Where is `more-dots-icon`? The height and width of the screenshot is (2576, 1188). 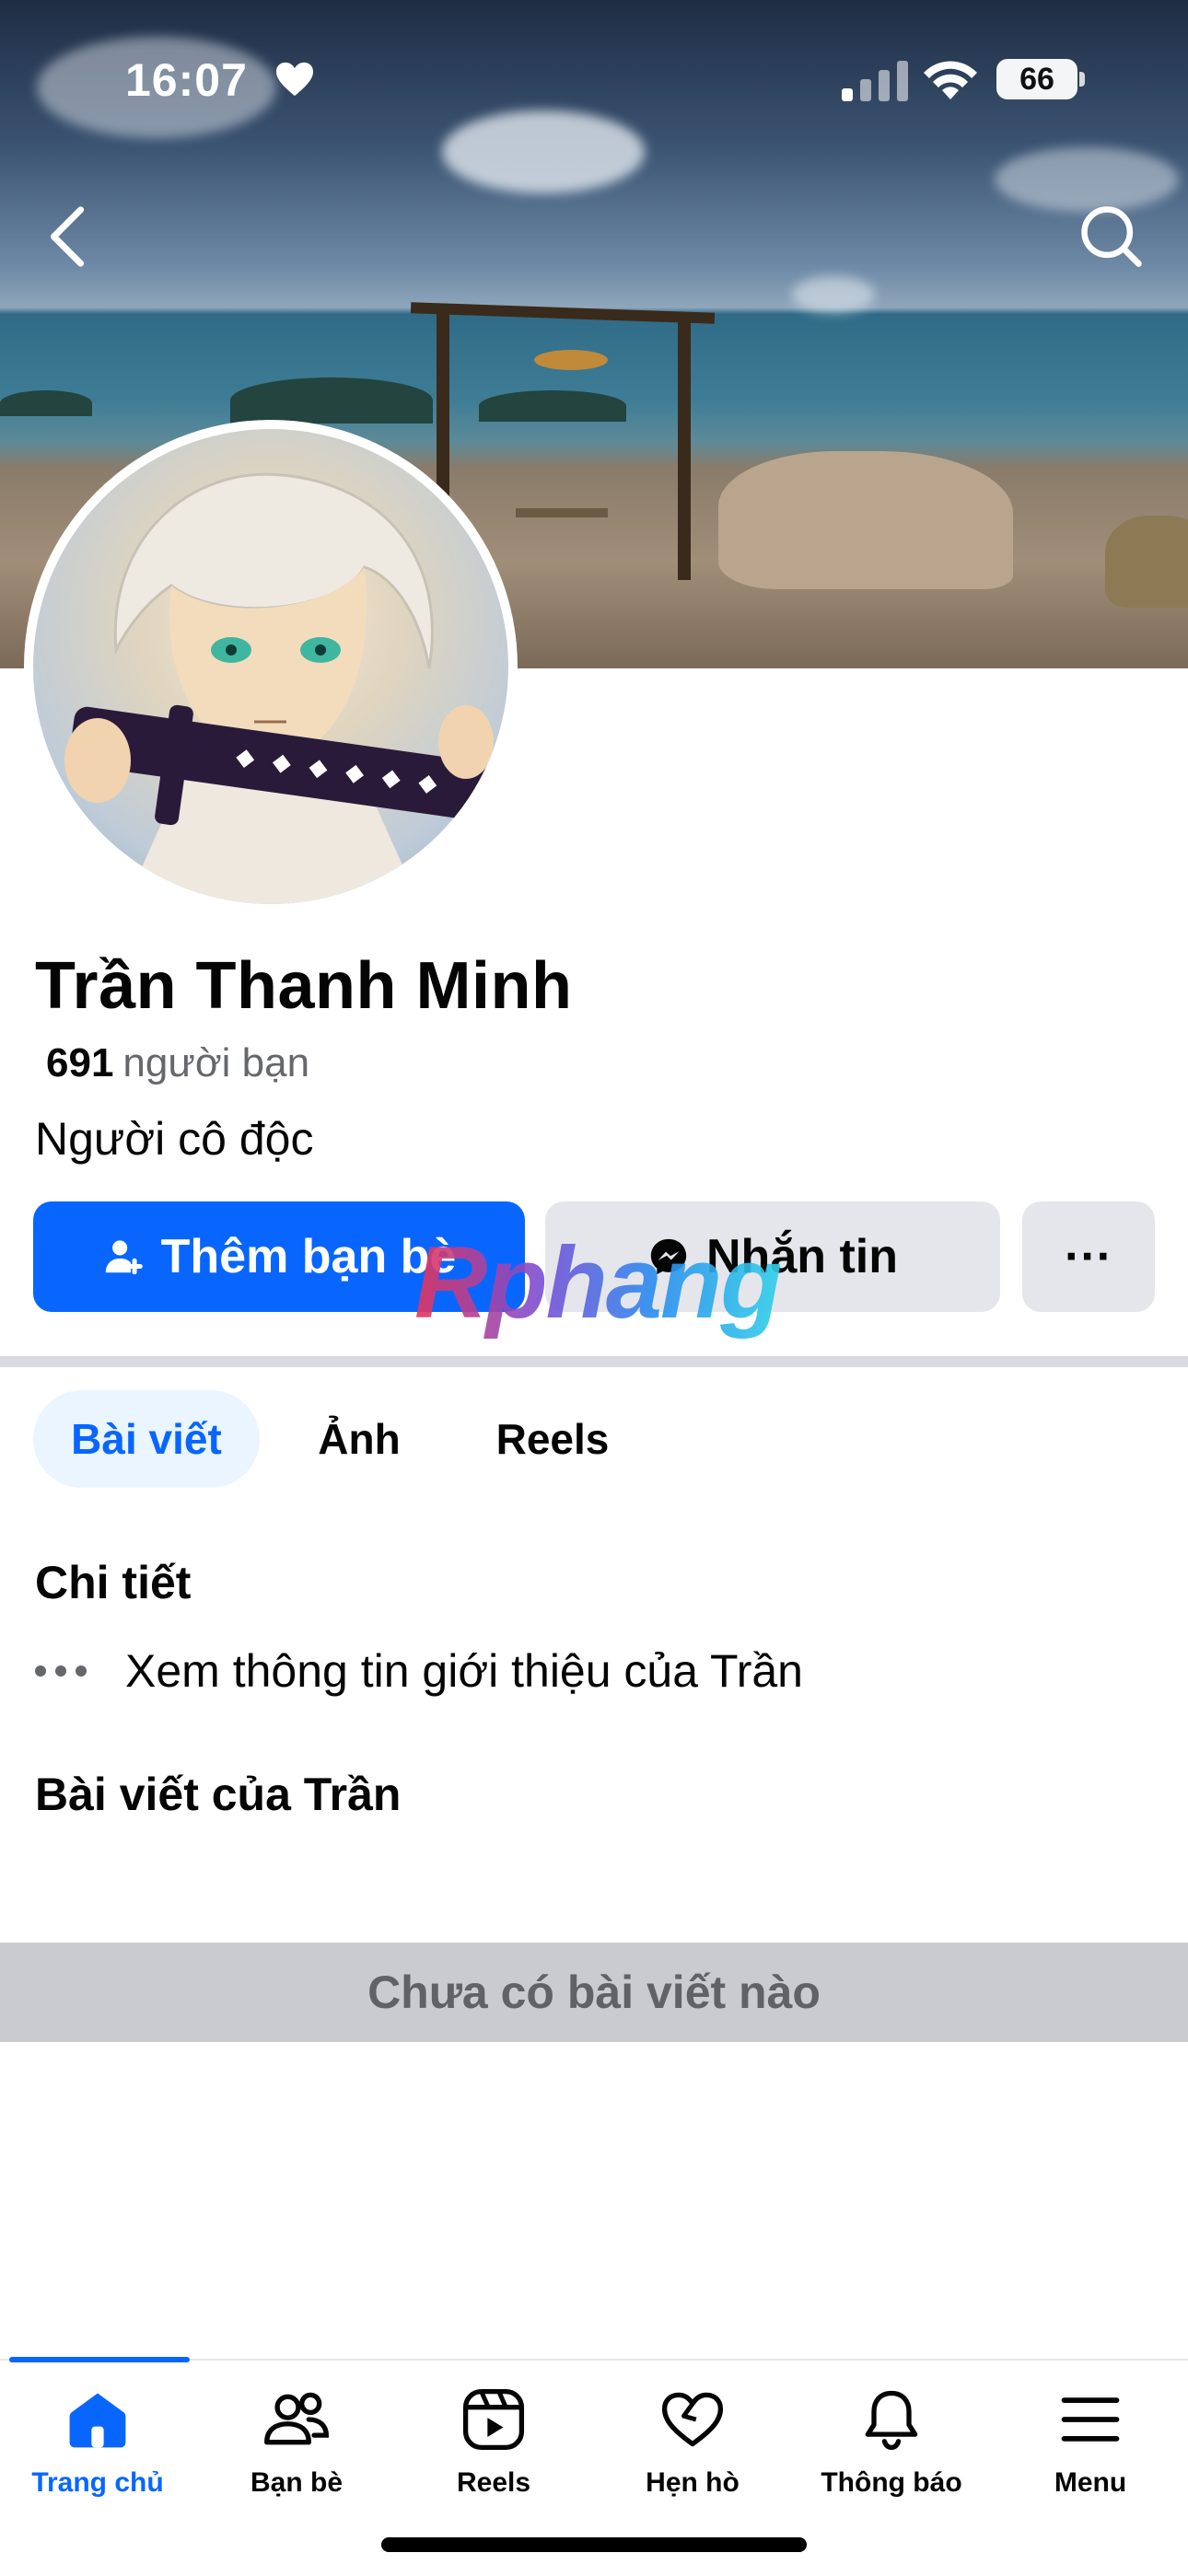 more-dots-icon is located at coordinates (61, 1671).